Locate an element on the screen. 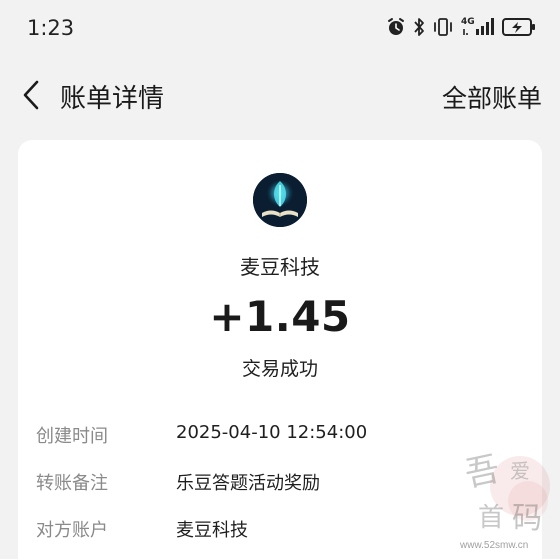 The width and height of the screenshot is (560, 559). page-title: 账单详情 is located at coordinates (112, 99).